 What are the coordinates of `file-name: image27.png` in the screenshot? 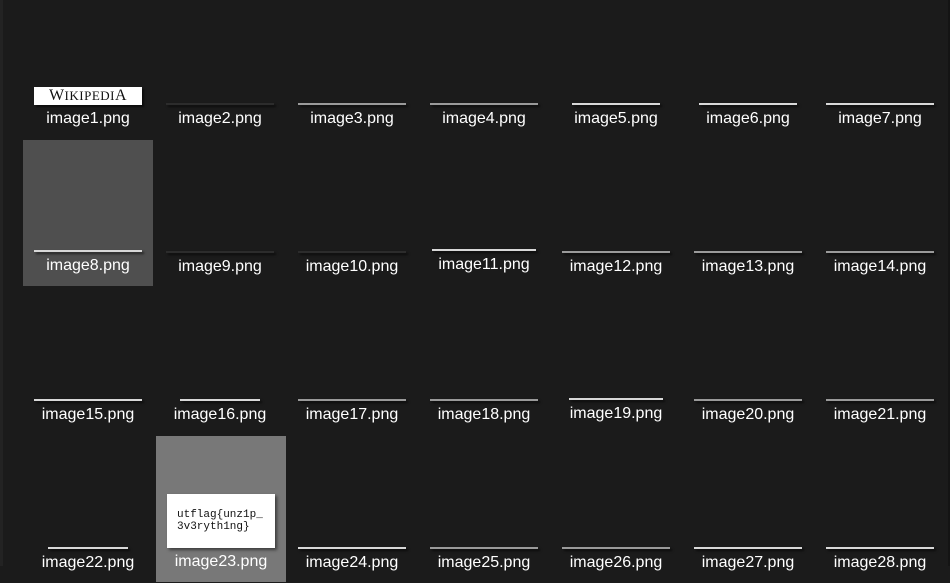 It's located at (748, 562).